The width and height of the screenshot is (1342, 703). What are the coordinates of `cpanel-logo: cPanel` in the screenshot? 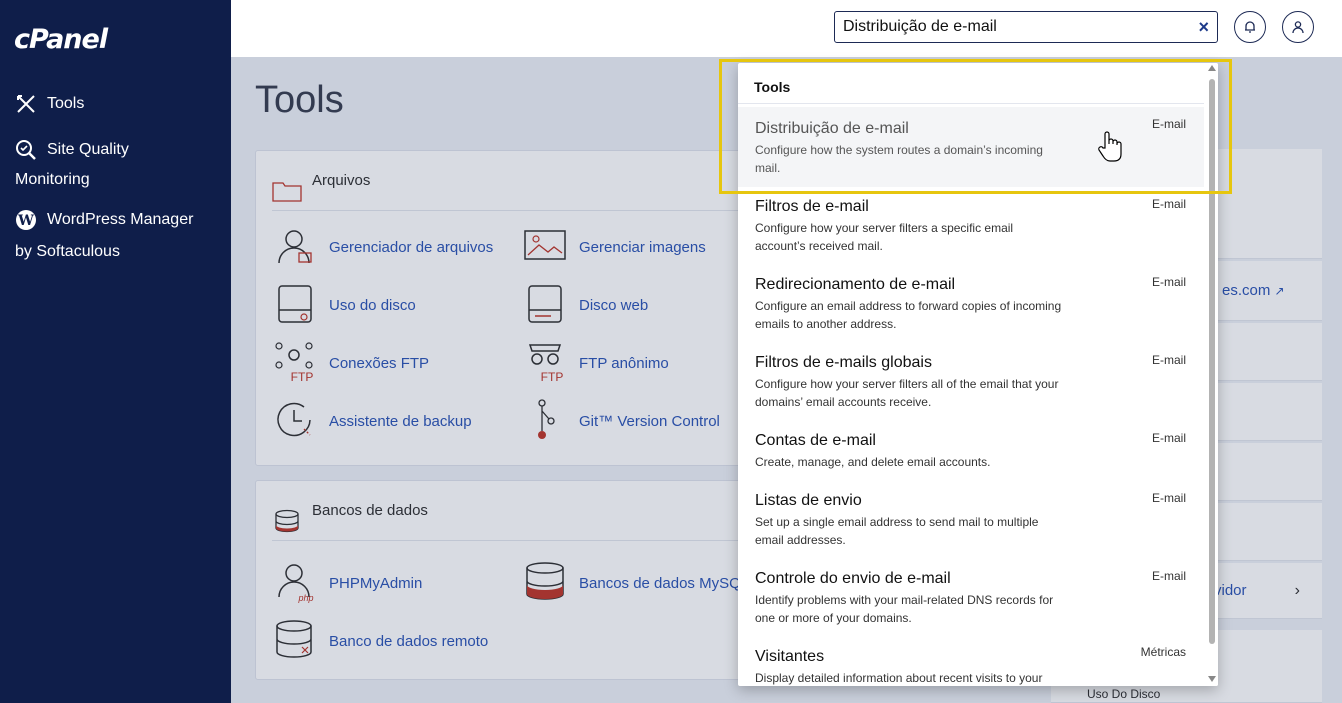 It's located at (61, 39).